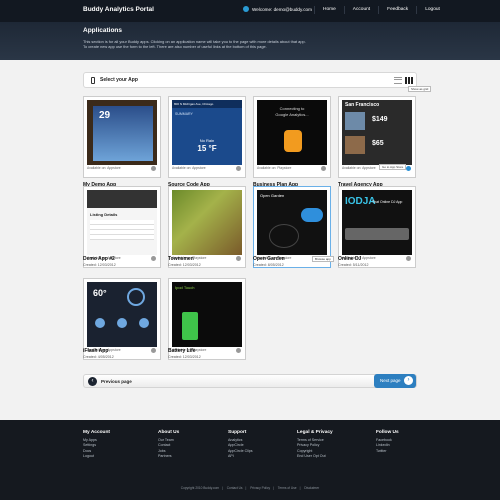 The image size is (500, 500). I want to click on footer-heading: Follow Us, so click(387, 432).